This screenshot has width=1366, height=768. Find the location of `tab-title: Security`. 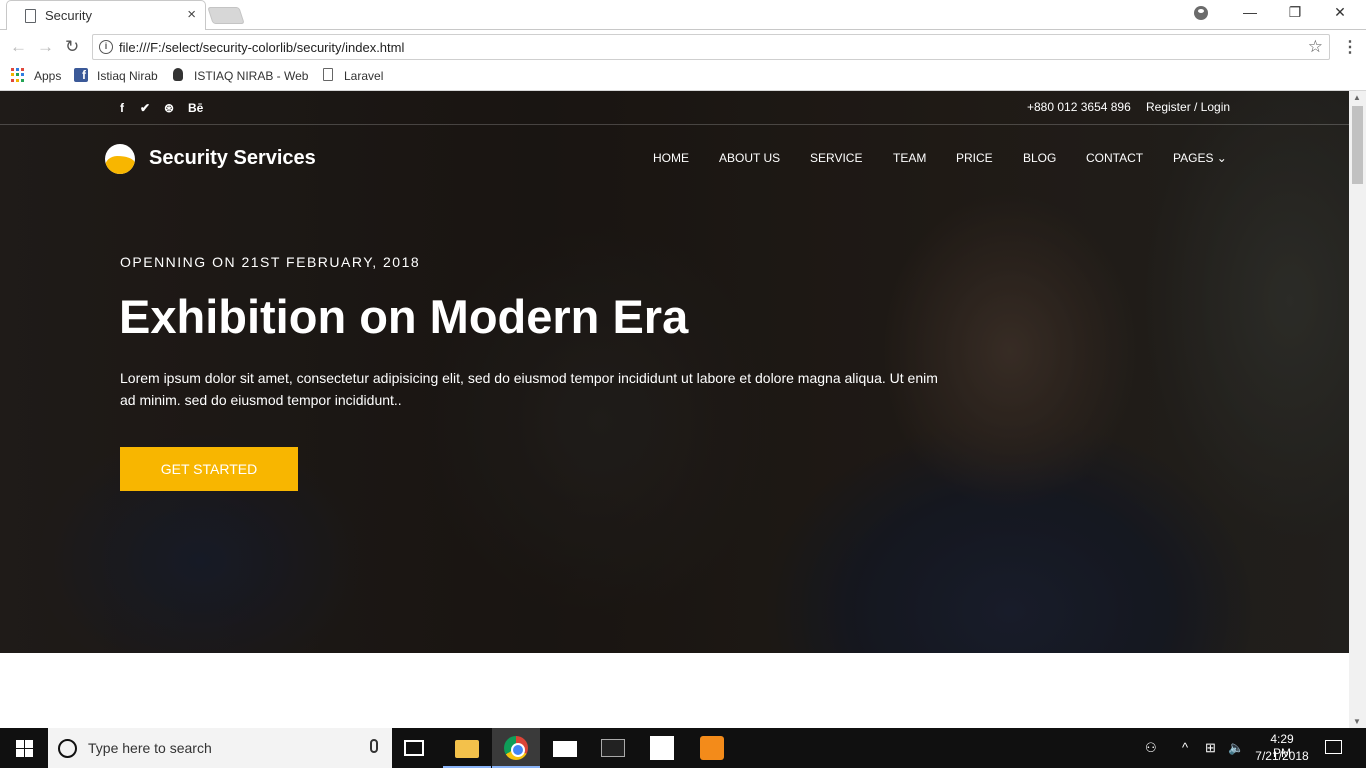

tab-title: Security is located at coordinates (68, 15).